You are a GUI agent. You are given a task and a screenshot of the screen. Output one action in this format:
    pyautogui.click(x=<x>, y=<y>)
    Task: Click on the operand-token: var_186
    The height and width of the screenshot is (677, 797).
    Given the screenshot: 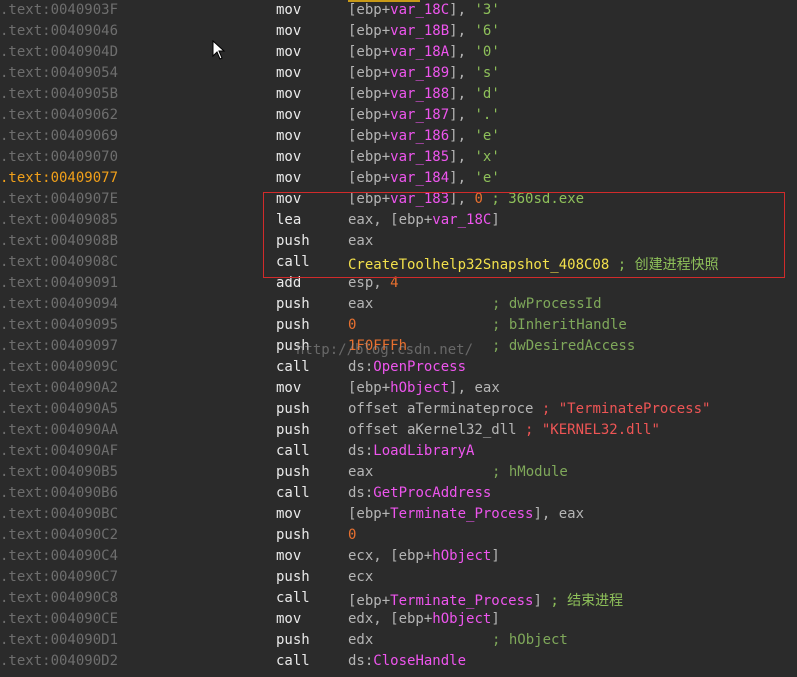 What is the action you would take?
    pyautogui.click(x=420, y=136)
    